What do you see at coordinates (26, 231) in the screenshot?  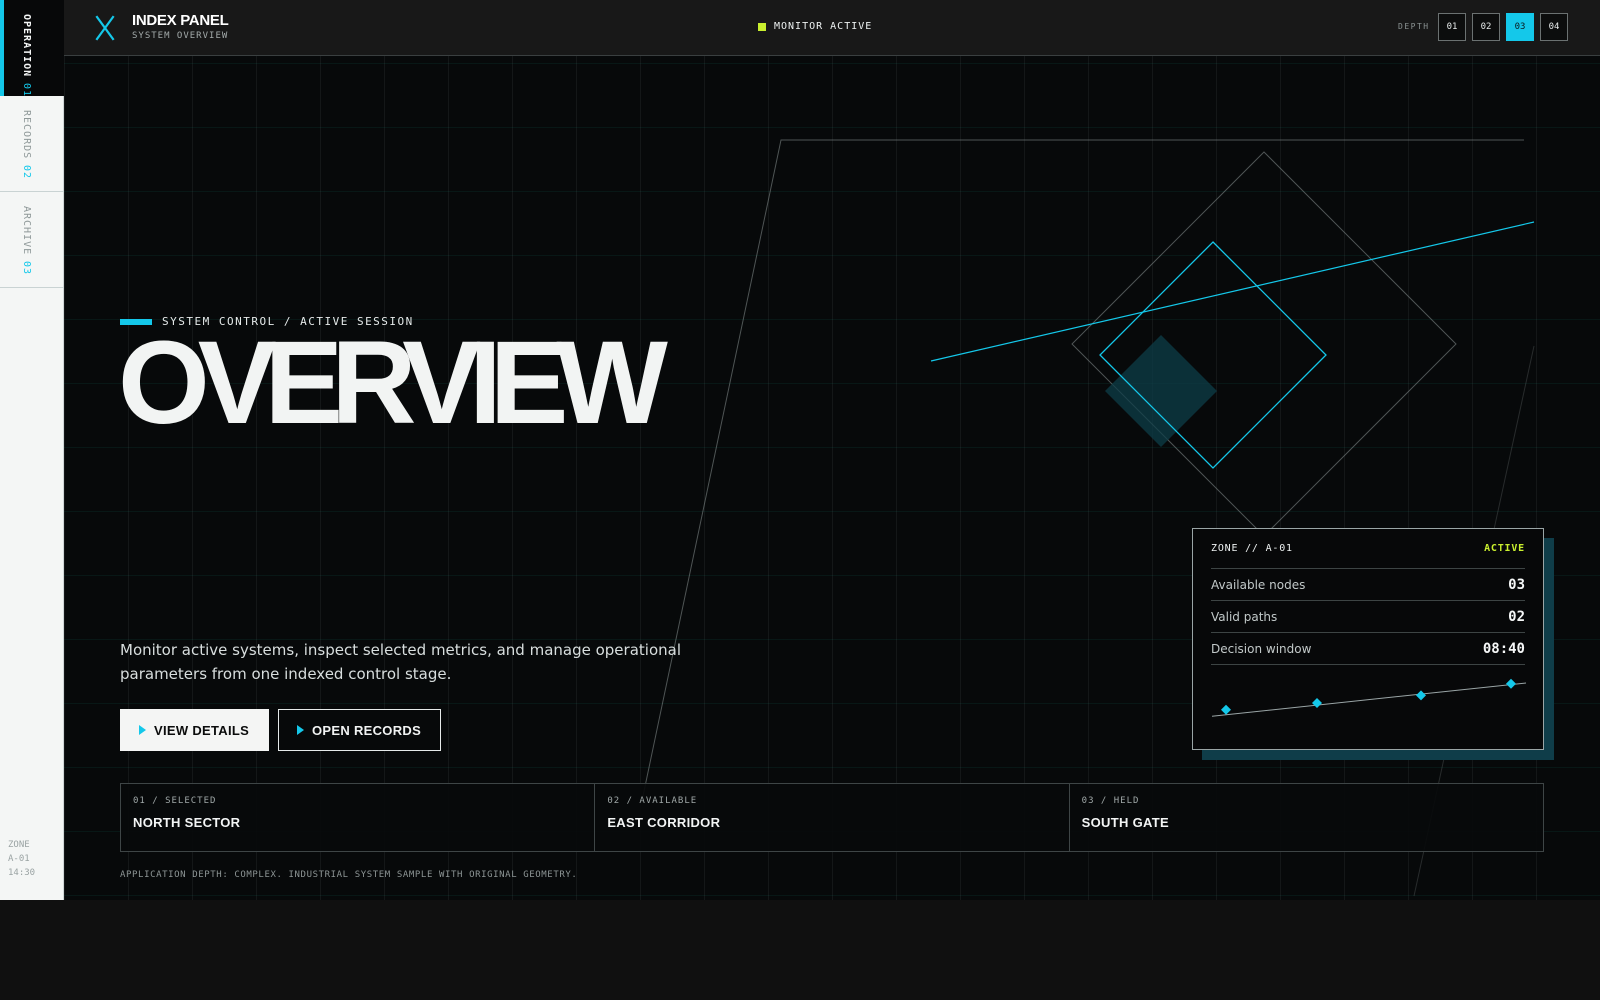 I see `sidebar-item-label: ARCHIVE` at bounding box center [26, 231].